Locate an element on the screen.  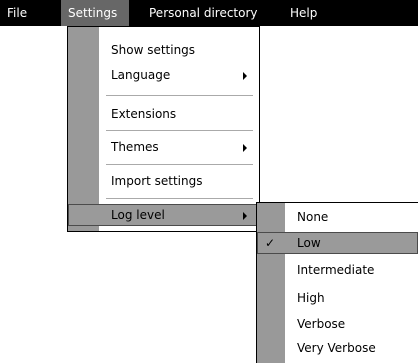
menu-item-show-settings: Show settings is located at coordinates (163, 50).